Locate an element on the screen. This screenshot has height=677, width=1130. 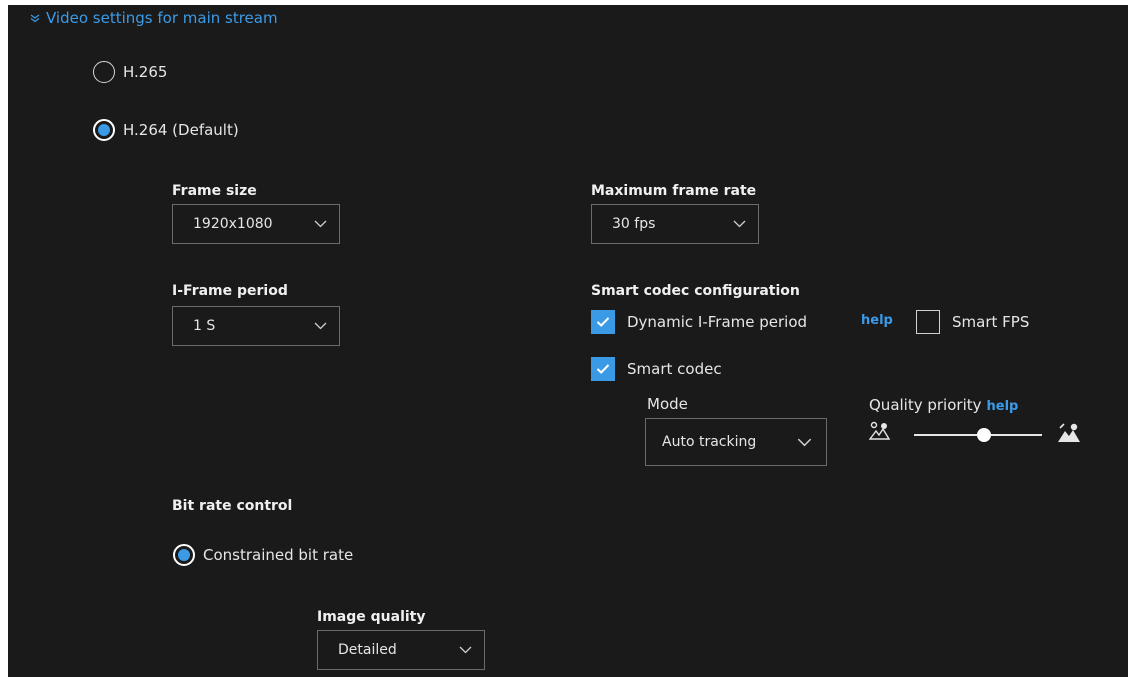
radio-constrained-bit-rate: Constrained bit rate is located at coordinates (263, 555).